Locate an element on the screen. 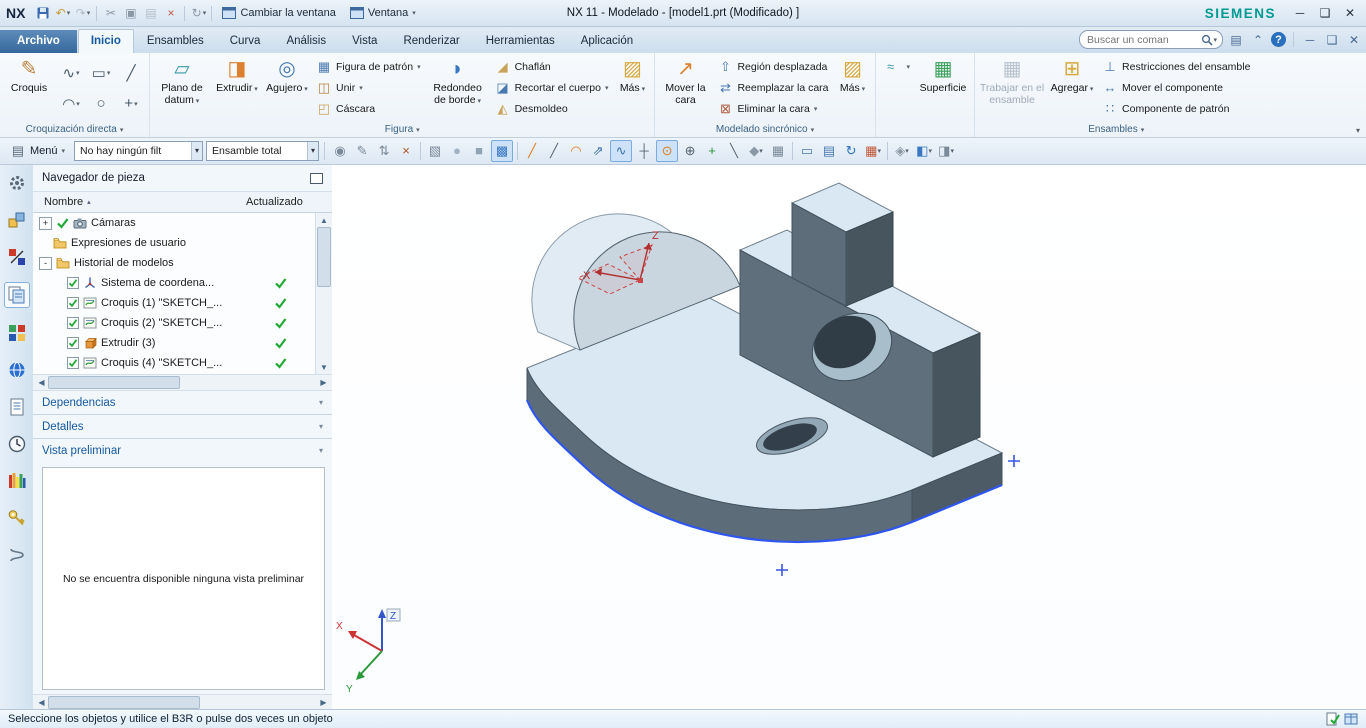  undock-panel-icon is located at coordinates (316, 178).